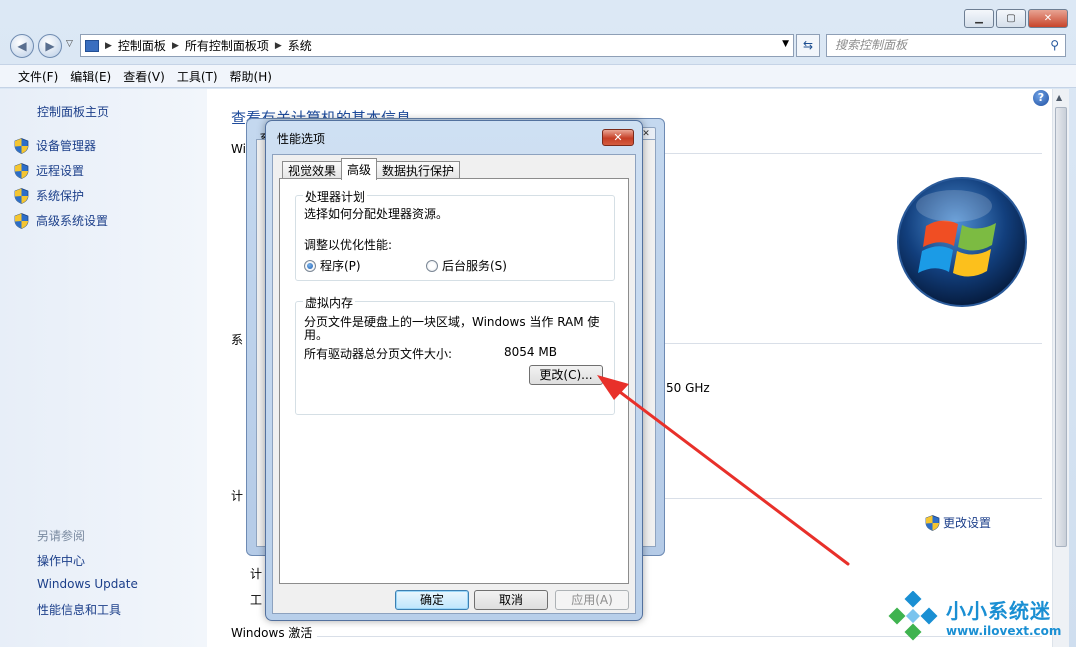 The width and height of the screenshot is (1076, 647). I want to click on vertical-scrollbar: ▲, so click(1060, 368).